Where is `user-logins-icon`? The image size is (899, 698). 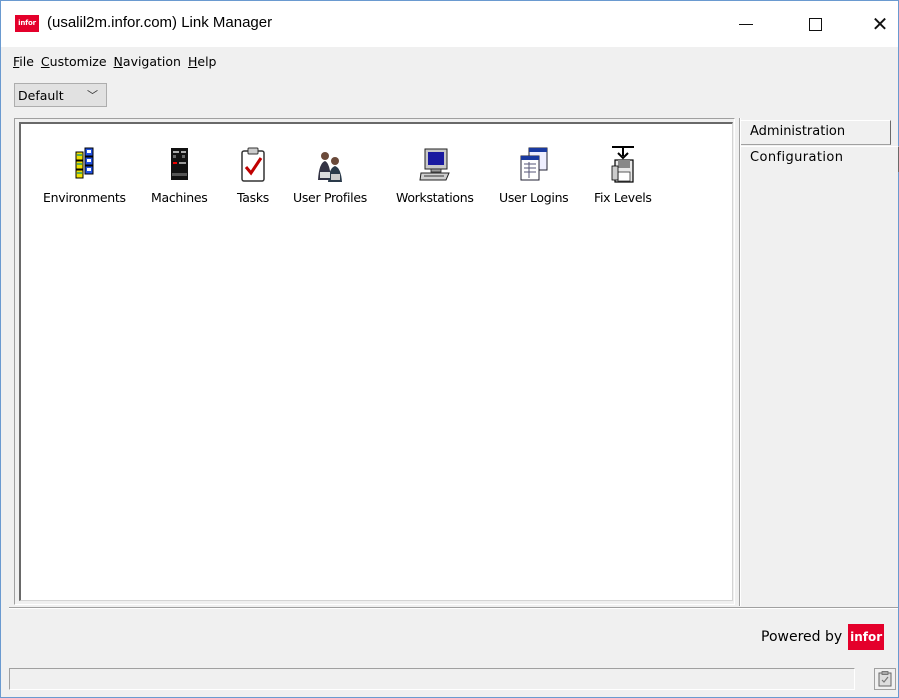
user-logins-icon is located at coordinates (534, 164).